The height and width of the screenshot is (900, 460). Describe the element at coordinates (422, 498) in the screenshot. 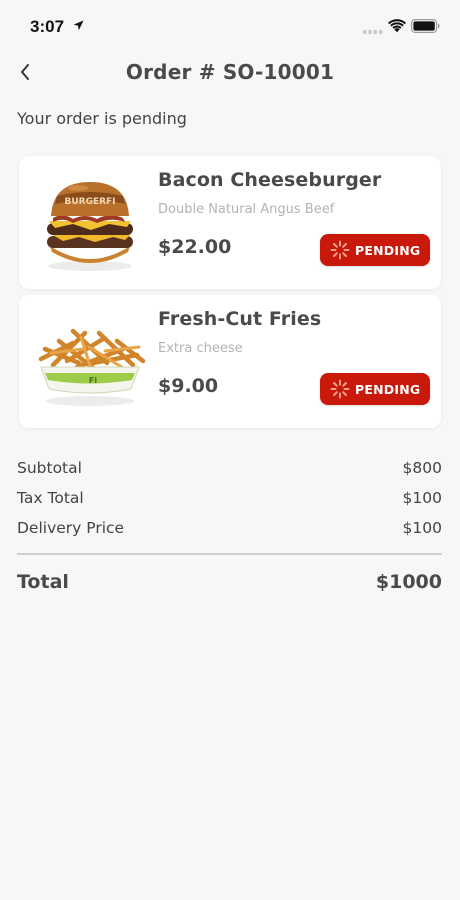

I see `tax-value: $100` at that location.